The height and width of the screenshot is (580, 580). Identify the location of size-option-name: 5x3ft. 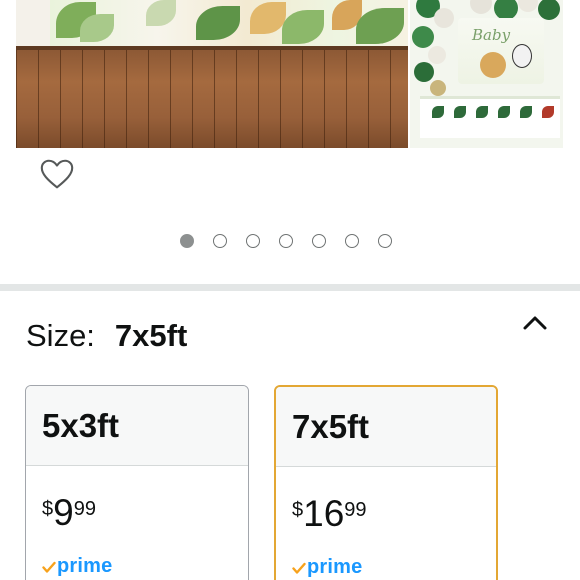
(137, 426).